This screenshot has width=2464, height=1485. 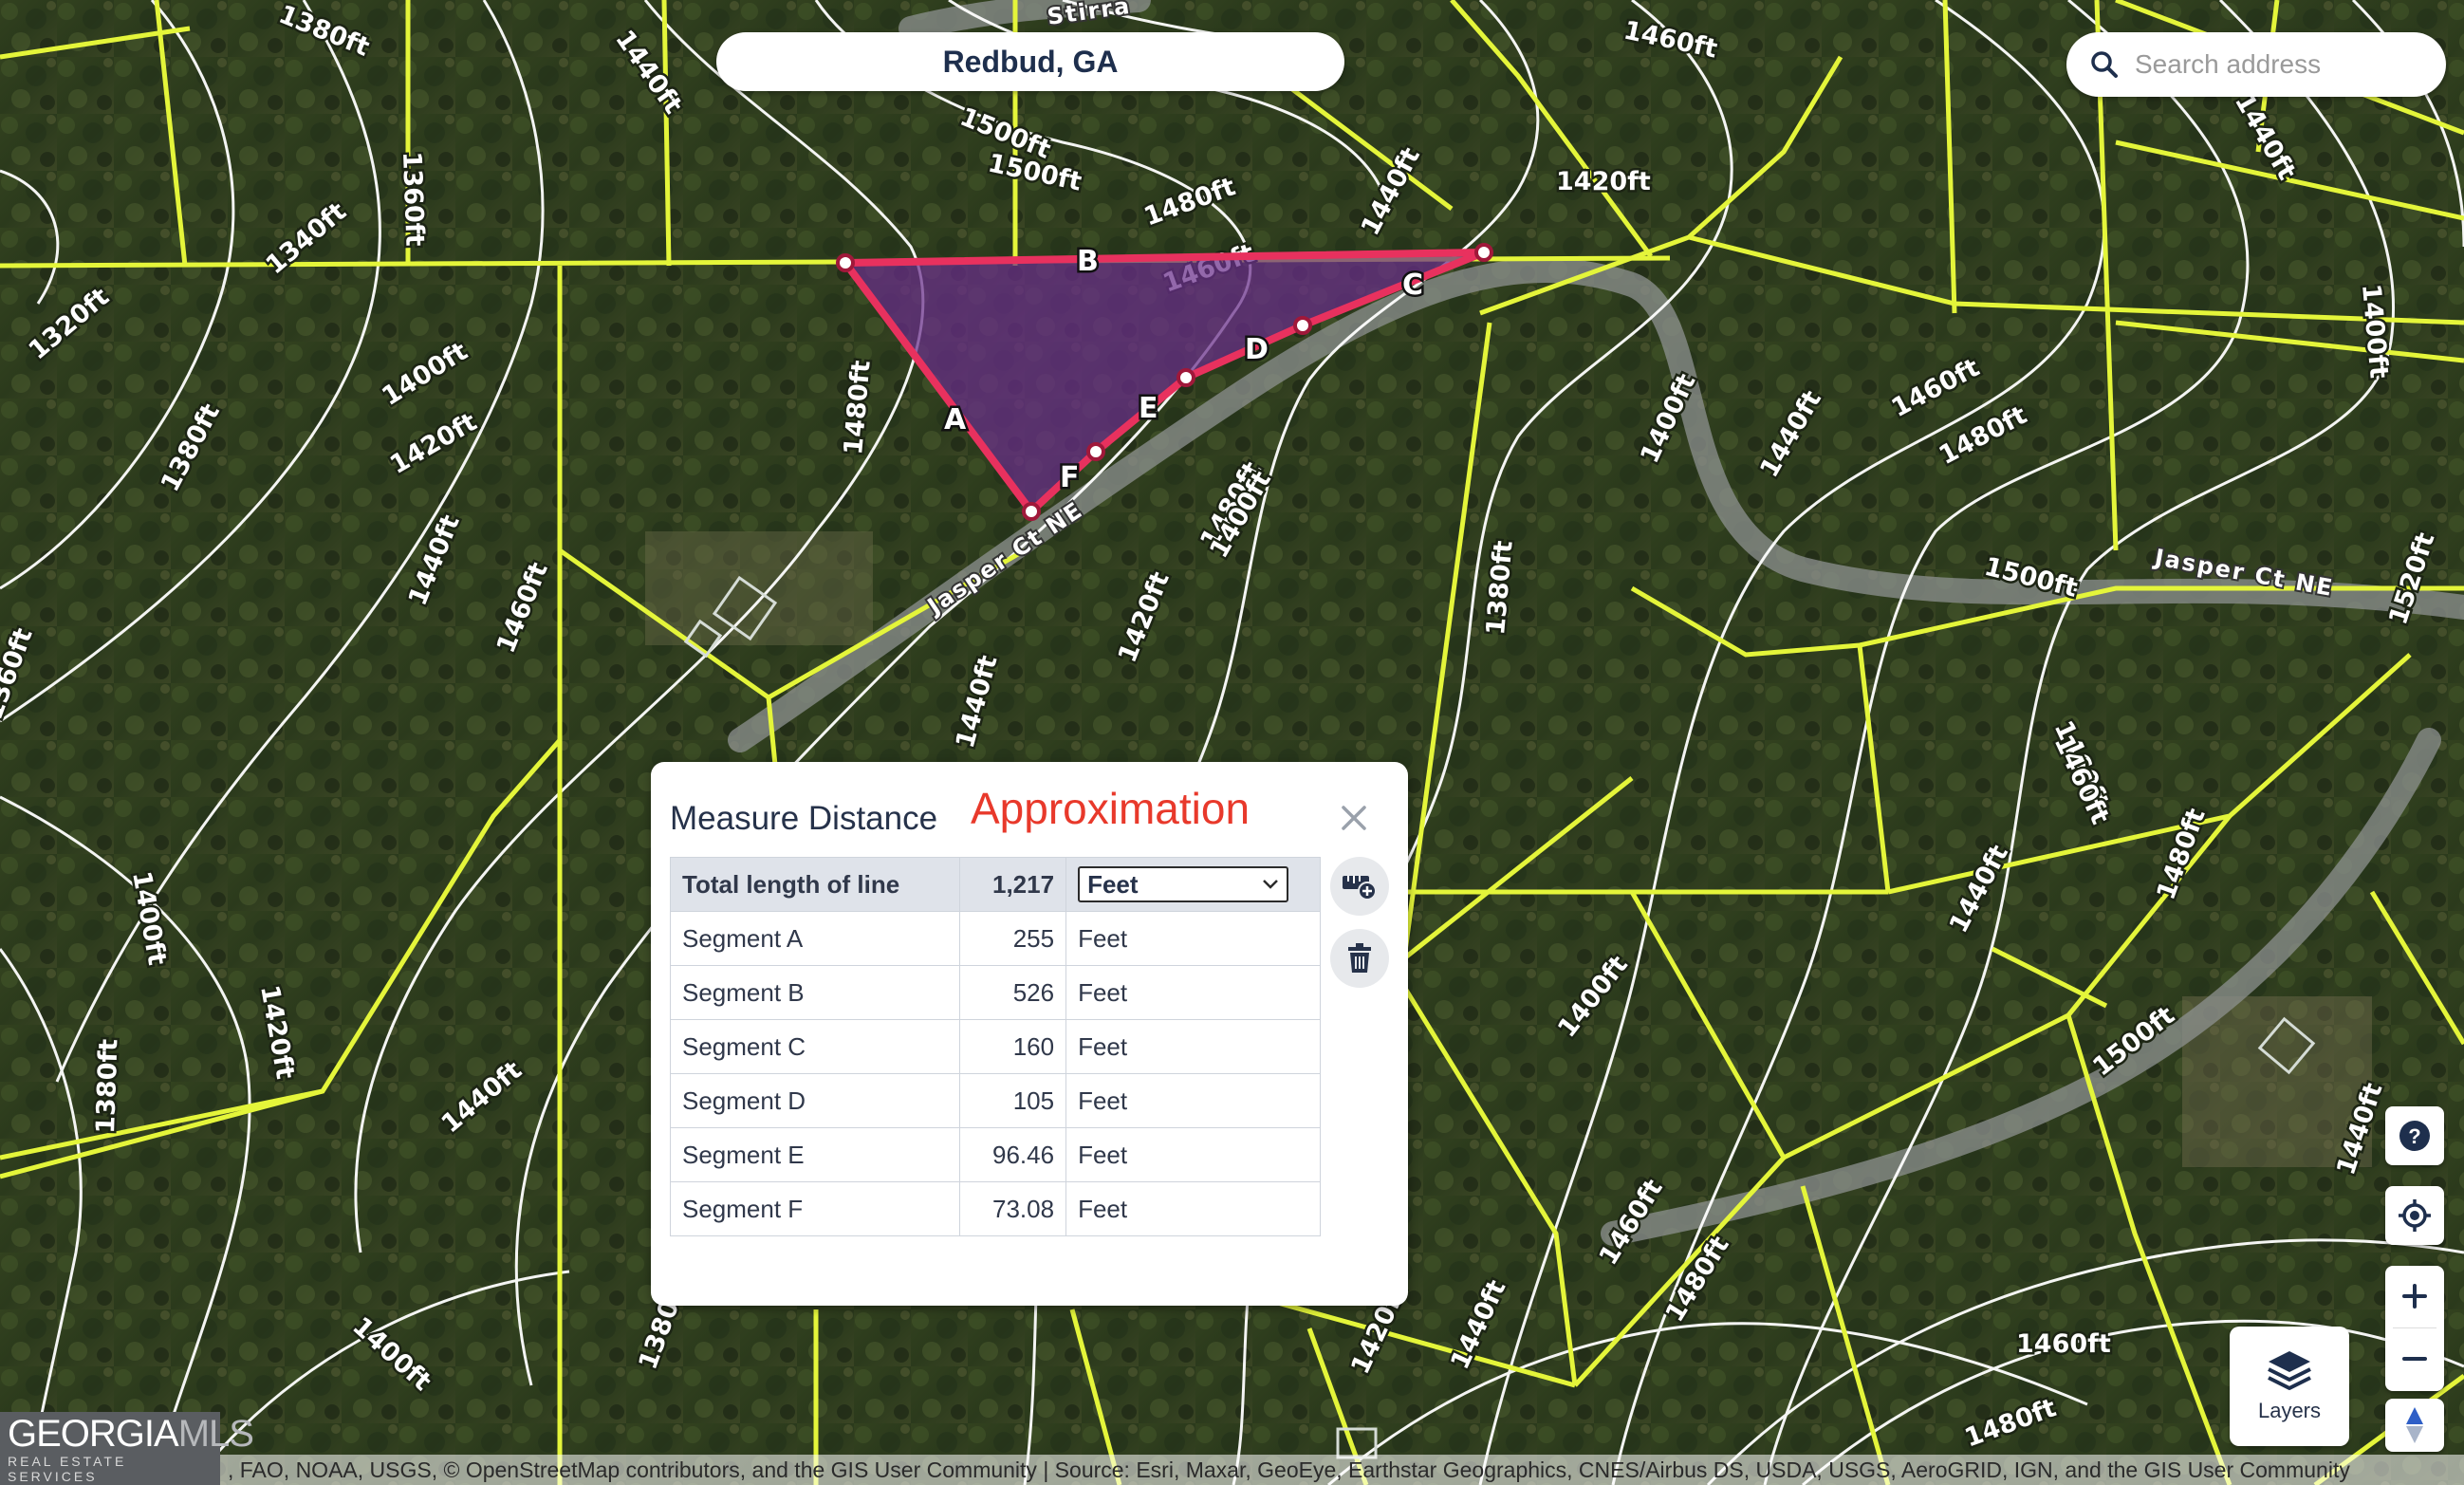 I want to click on table-row: Segment B 526 Feet, so click(x=995, y=992).